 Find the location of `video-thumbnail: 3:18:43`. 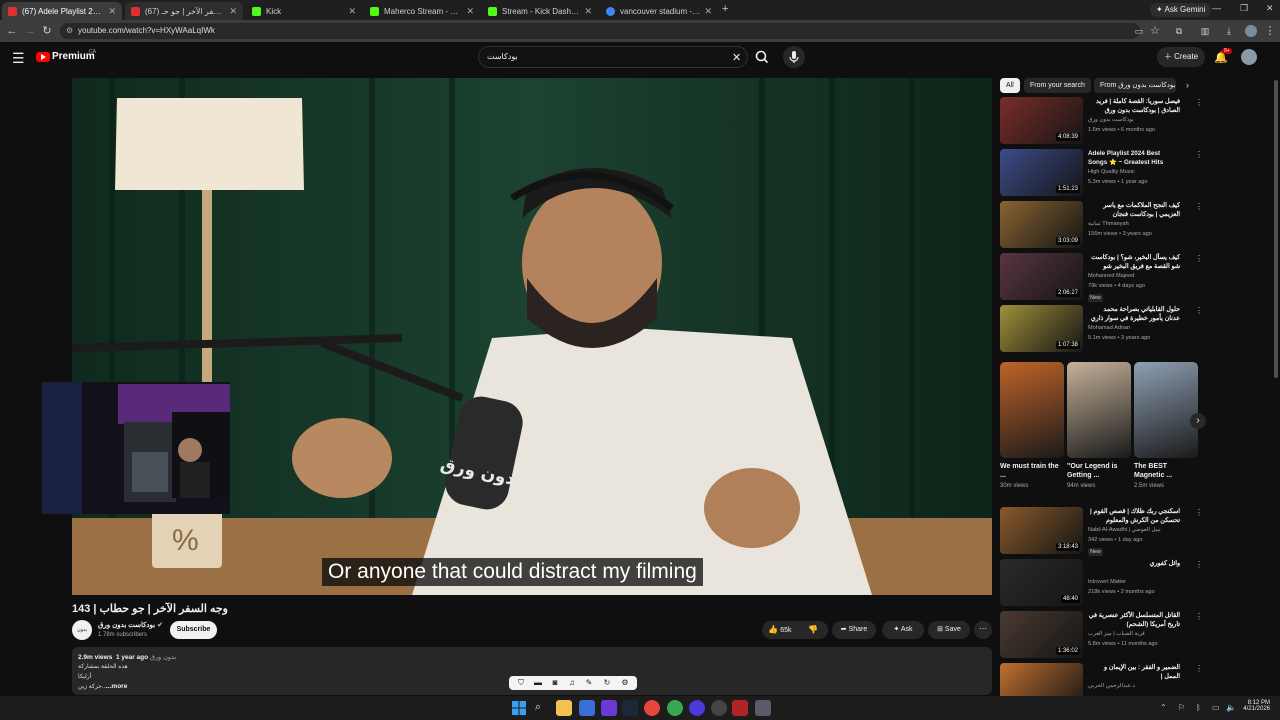

video-thumbnail: 3:18:43 is located at coordinates (1041, 530).